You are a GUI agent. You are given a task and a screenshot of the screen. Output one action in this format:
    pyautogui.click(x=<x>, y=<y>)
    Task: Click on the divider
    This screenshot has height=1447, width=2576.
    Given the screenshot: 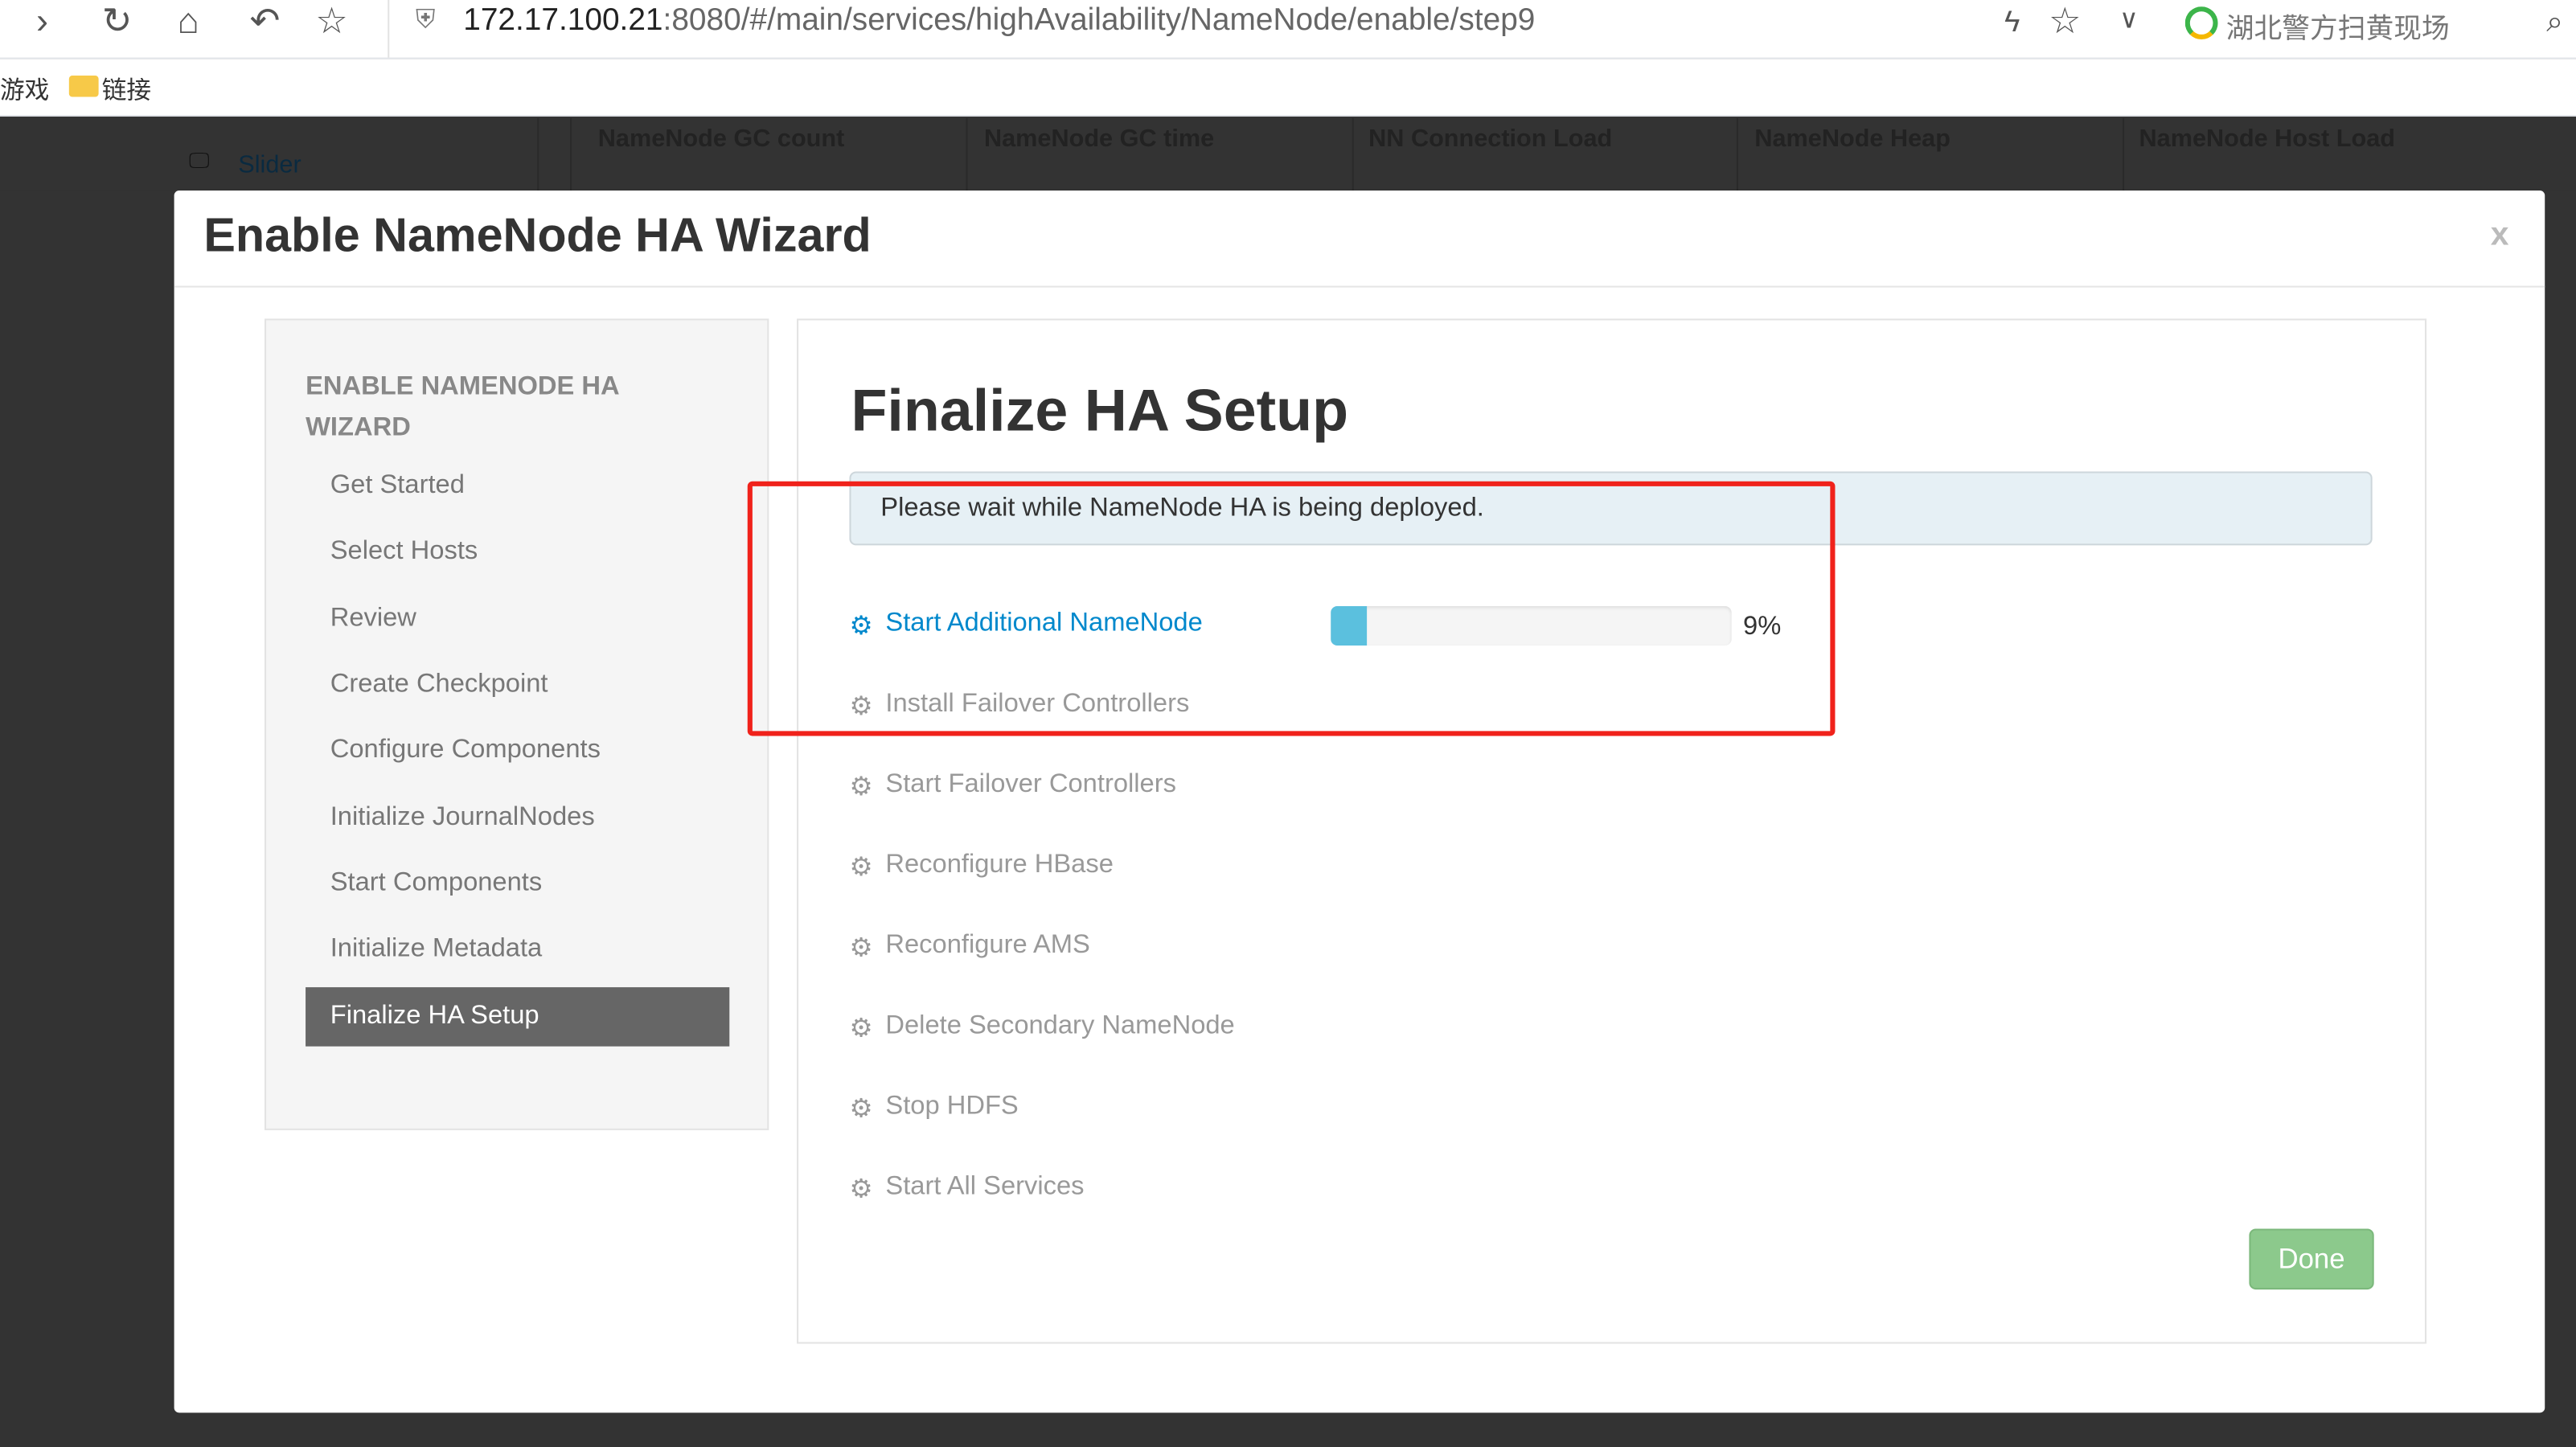 What is the action you would take?
    pyautogui.click(x=1359, y=286)
    